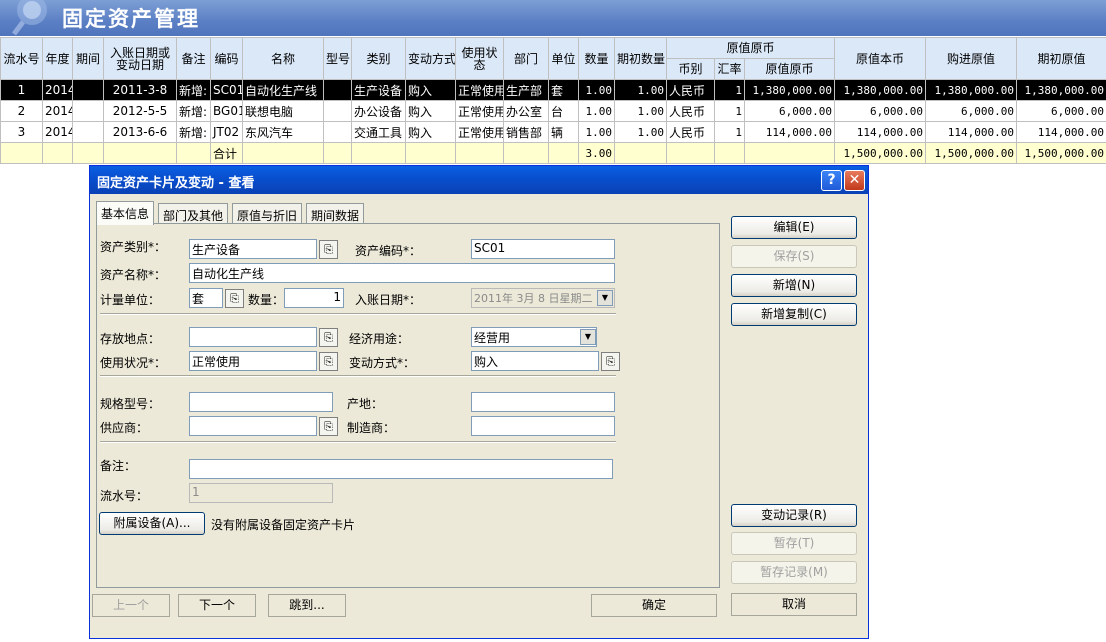 The image size is (1106, 642). I want to click on col-purchase: 购进原值, so click(971, 58).